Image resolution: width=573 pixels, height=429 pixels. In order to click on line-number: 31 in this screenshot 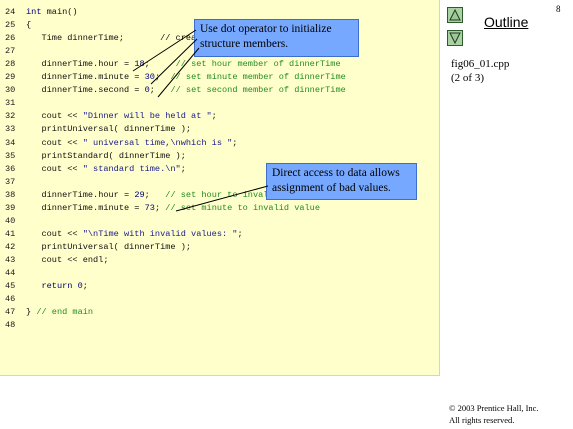, I will do `click(10, 103)`.